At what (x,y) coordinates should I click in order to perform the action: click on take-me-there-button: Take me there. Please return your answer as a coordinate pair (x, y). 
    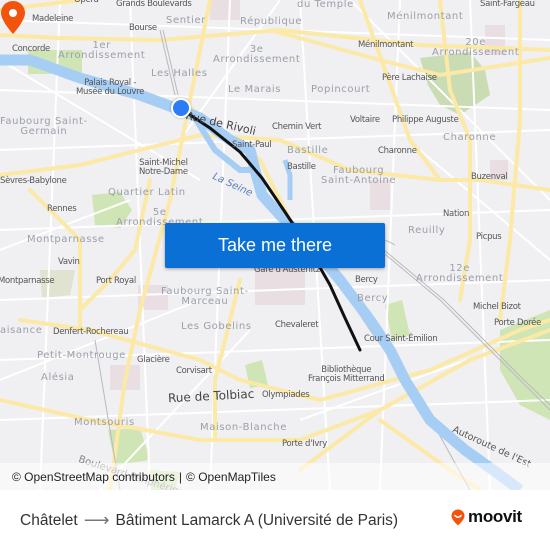
    Looking at the image, I should click on (275, 245).